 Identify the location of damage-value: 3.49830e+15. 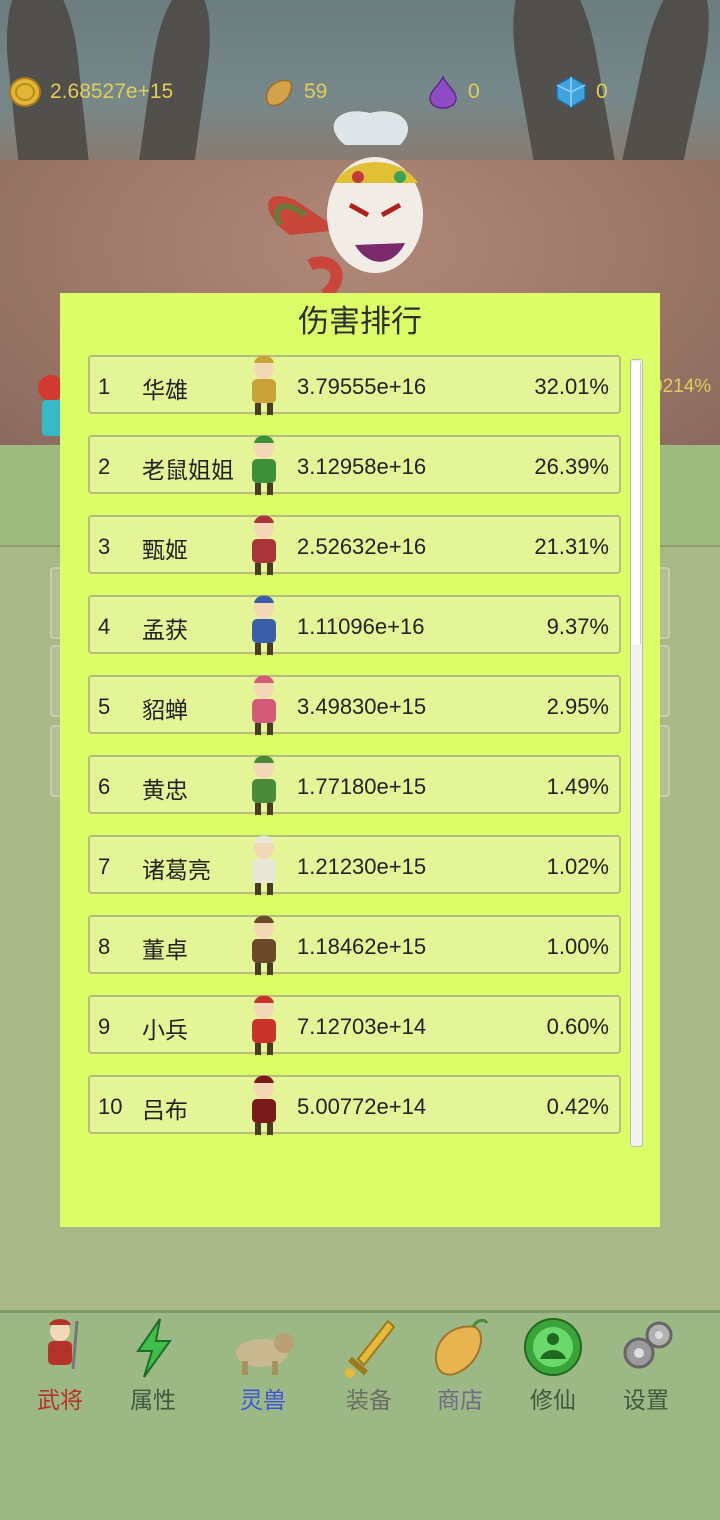
(362, 706).